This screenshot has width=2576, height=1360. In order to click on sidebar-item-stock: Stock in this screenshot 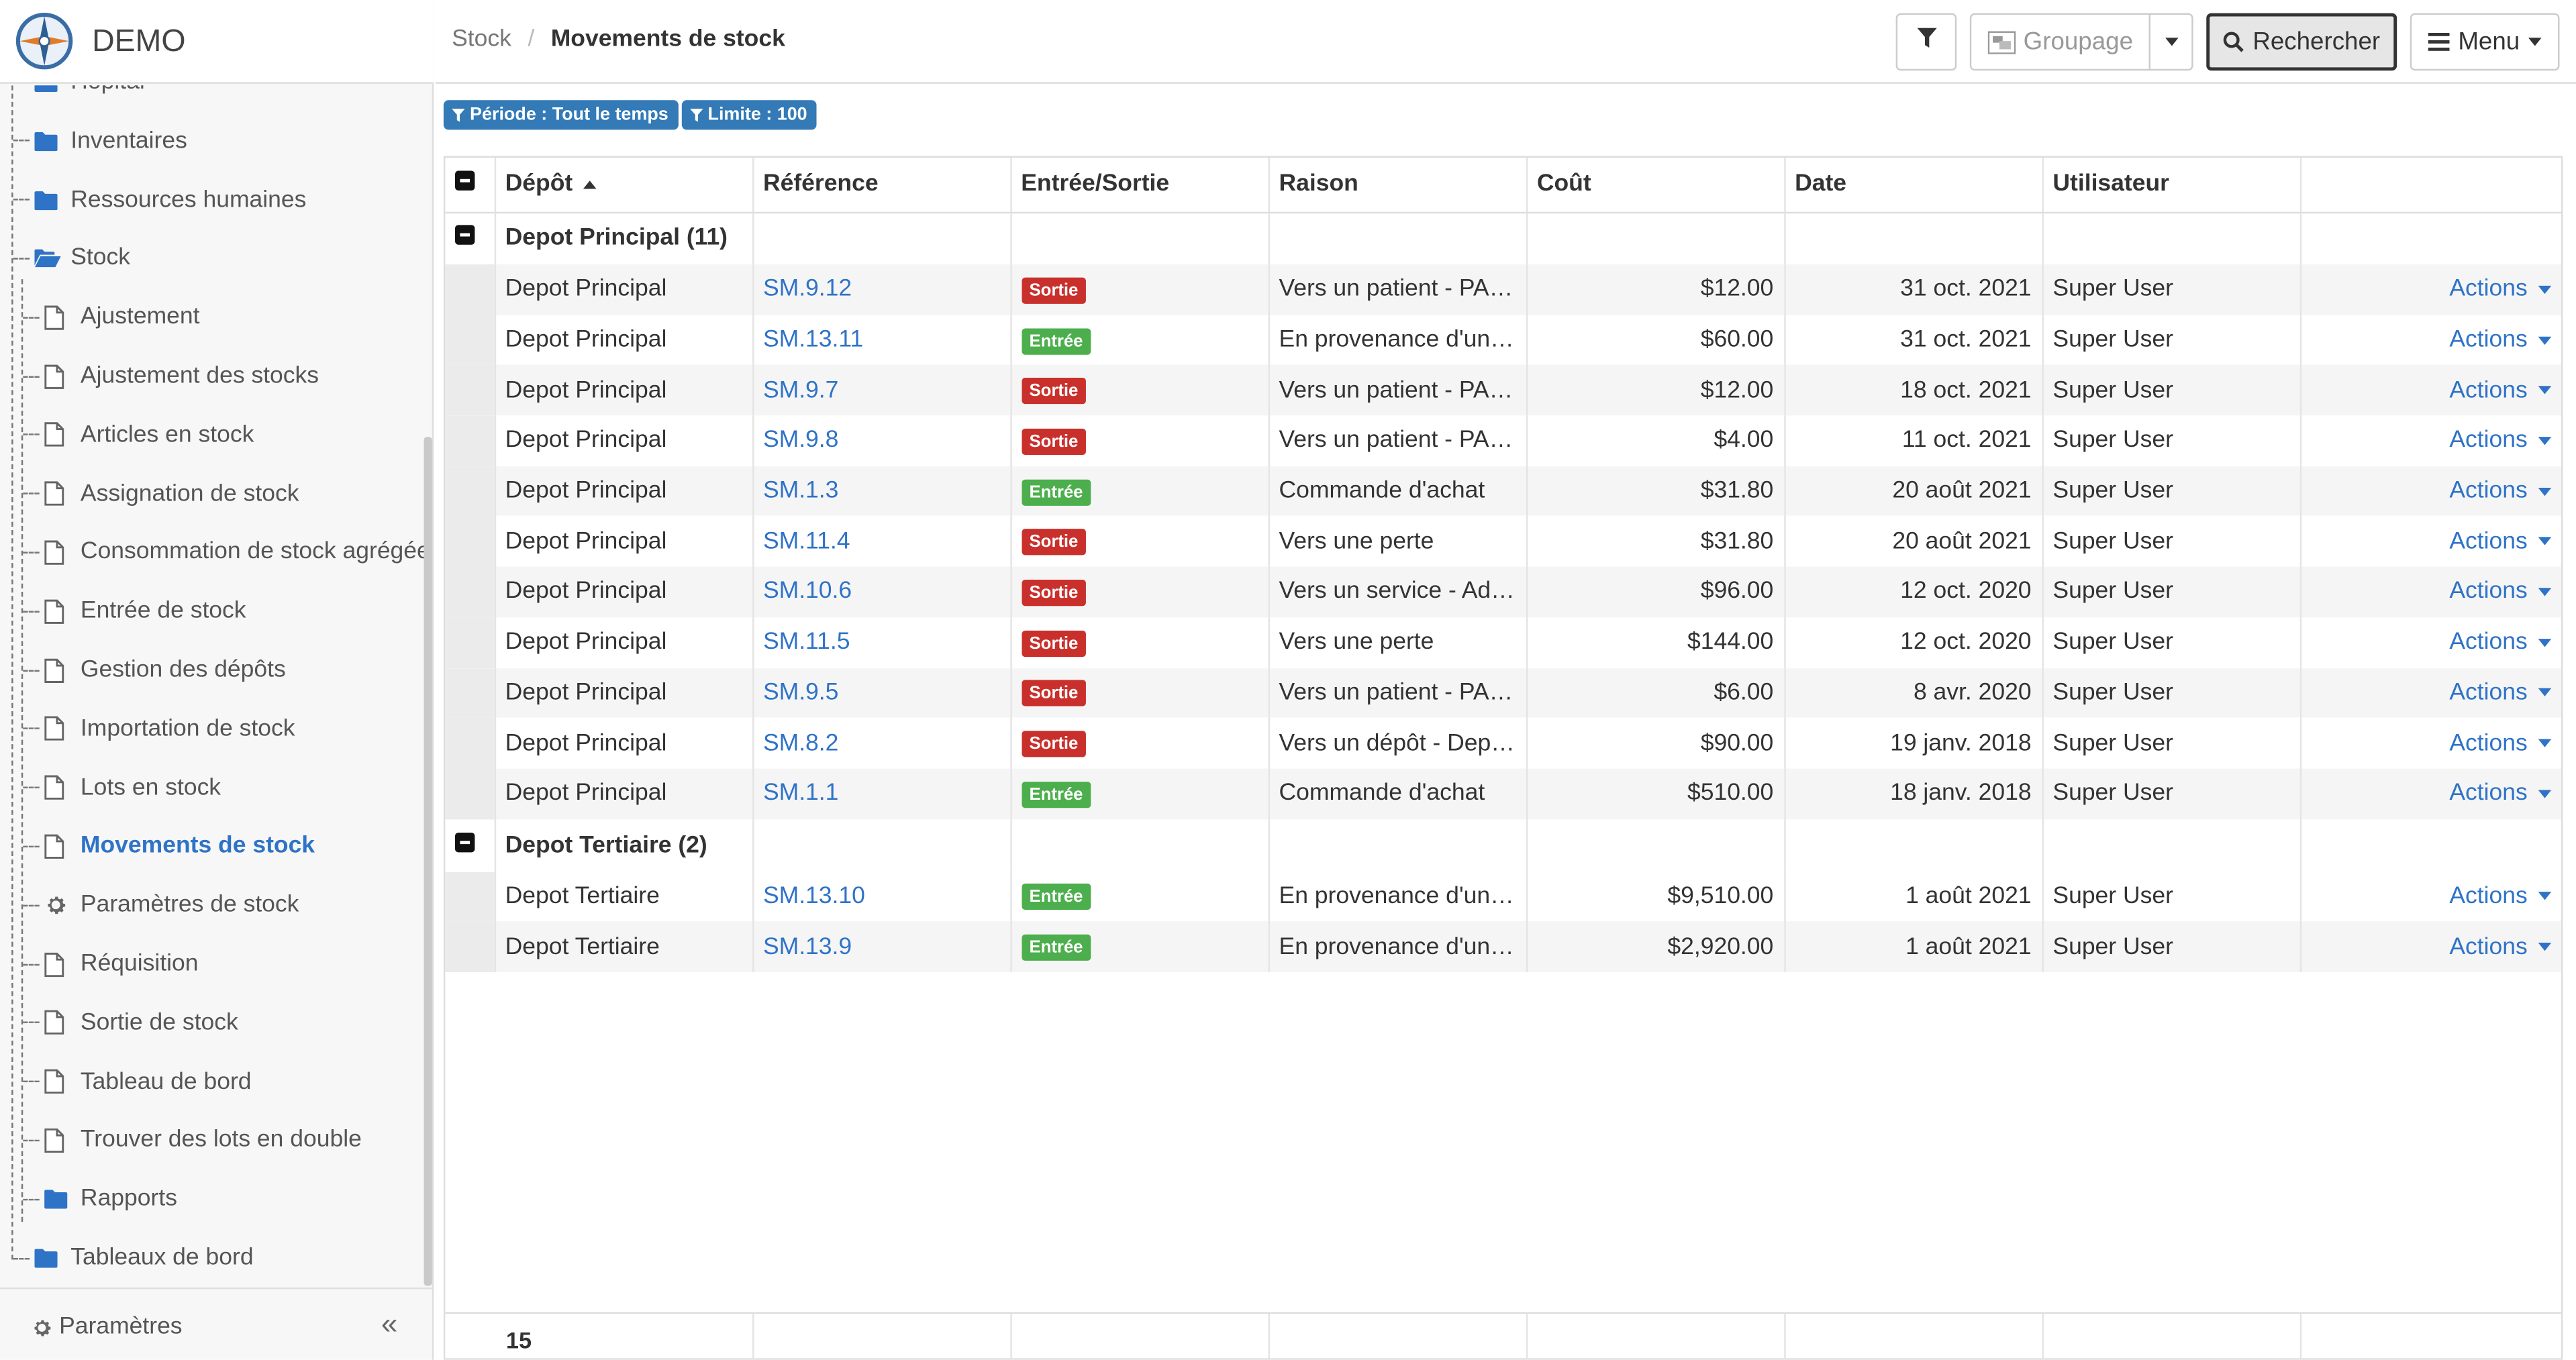, I will do `click(71, 258)`.